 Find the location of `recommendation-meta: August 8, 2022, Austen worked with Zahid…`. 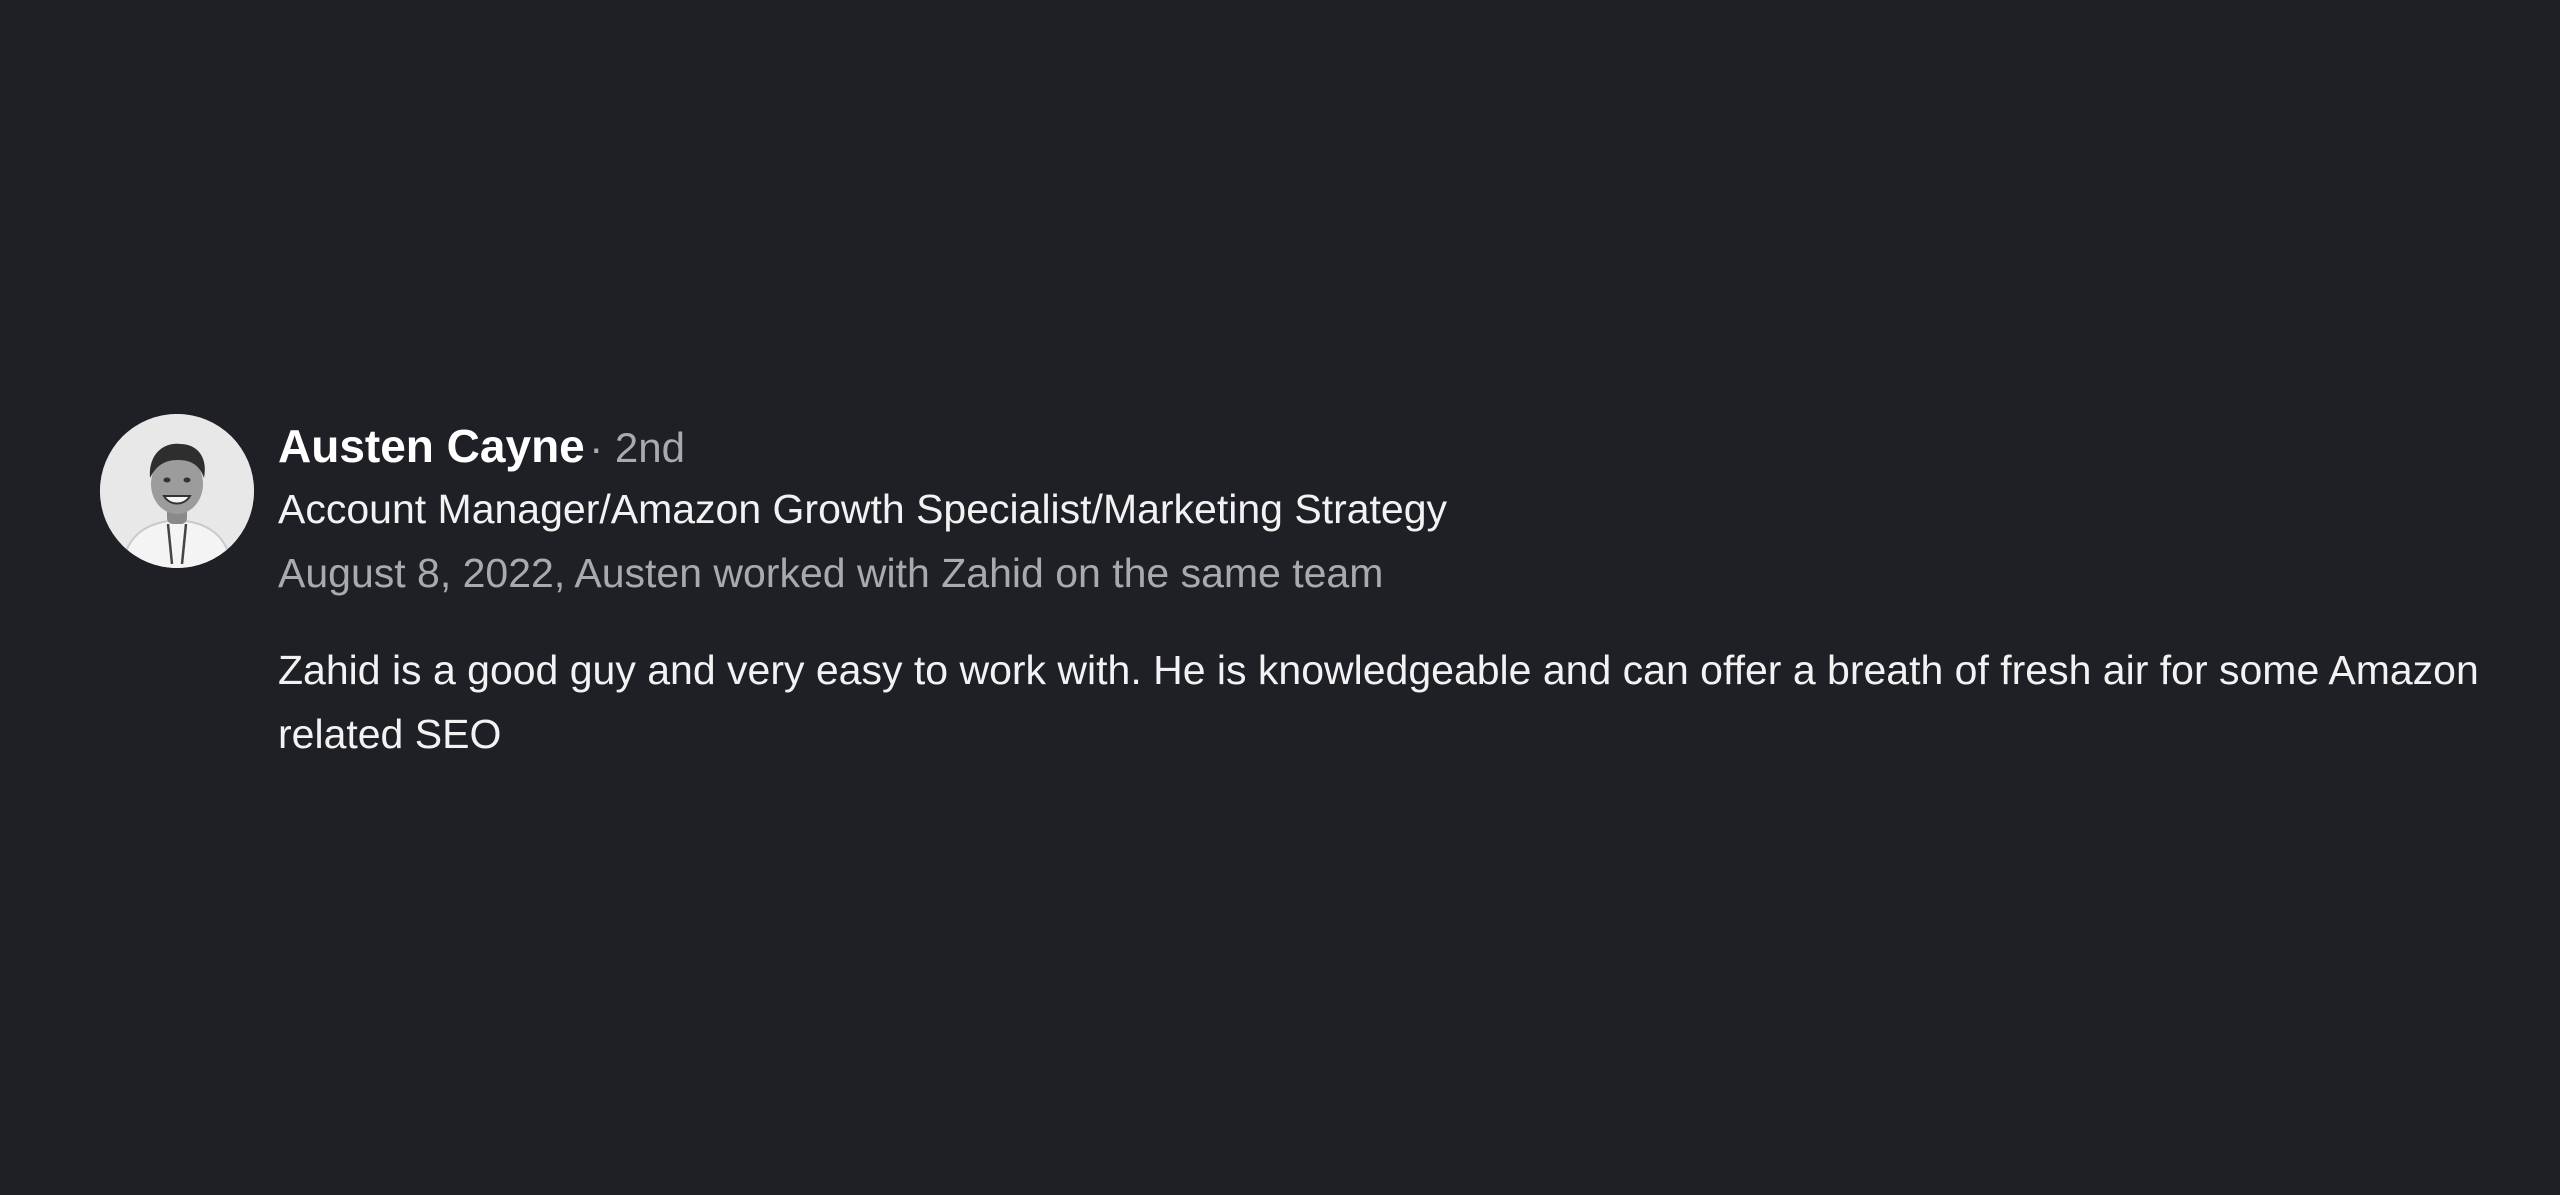

recommendation-meta: August 8, 2022, Austen worked with Zahid… is located at coordinates (831, 573).